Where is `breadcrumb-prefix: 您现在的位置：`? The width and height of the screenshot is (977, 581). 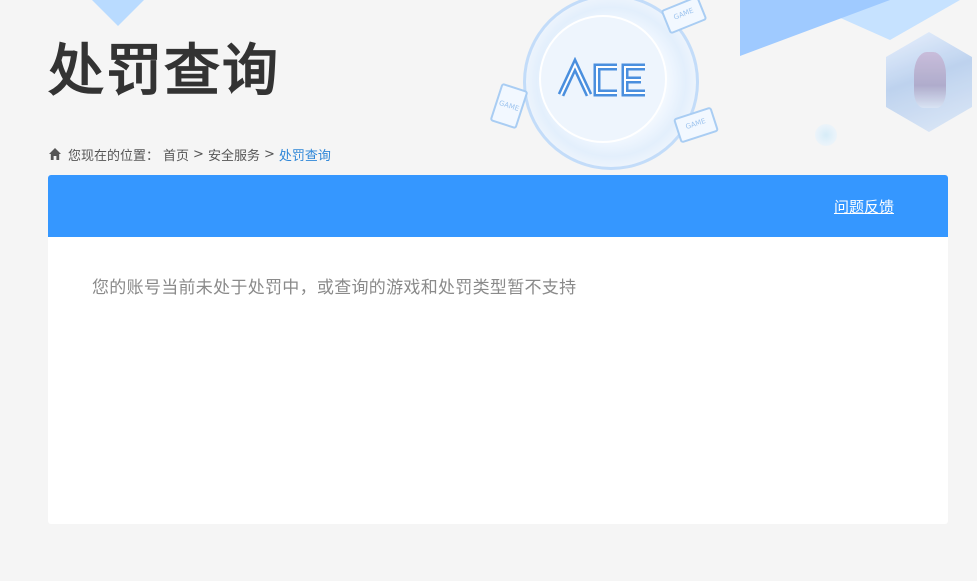 breadcrumb-prefix: 您现在的位置： is located at coordinates (114, 156).